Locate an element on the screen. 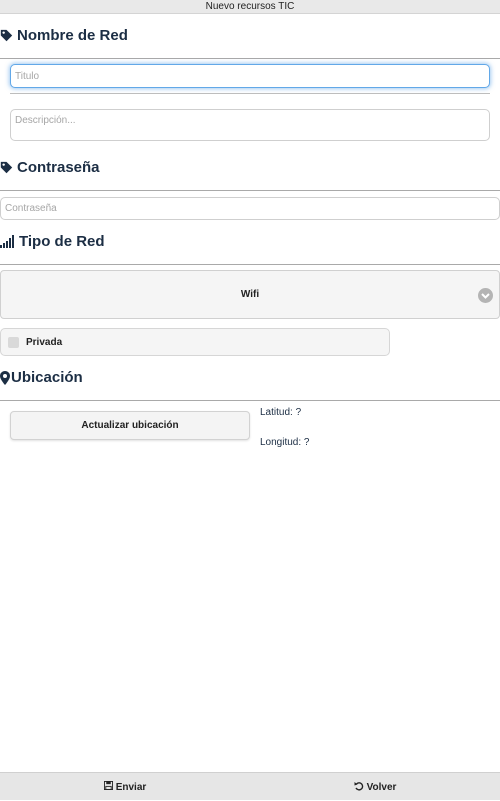 This screenshot has width=500, height=801. section-password: Contraseña is located at coordinates (250, 167).